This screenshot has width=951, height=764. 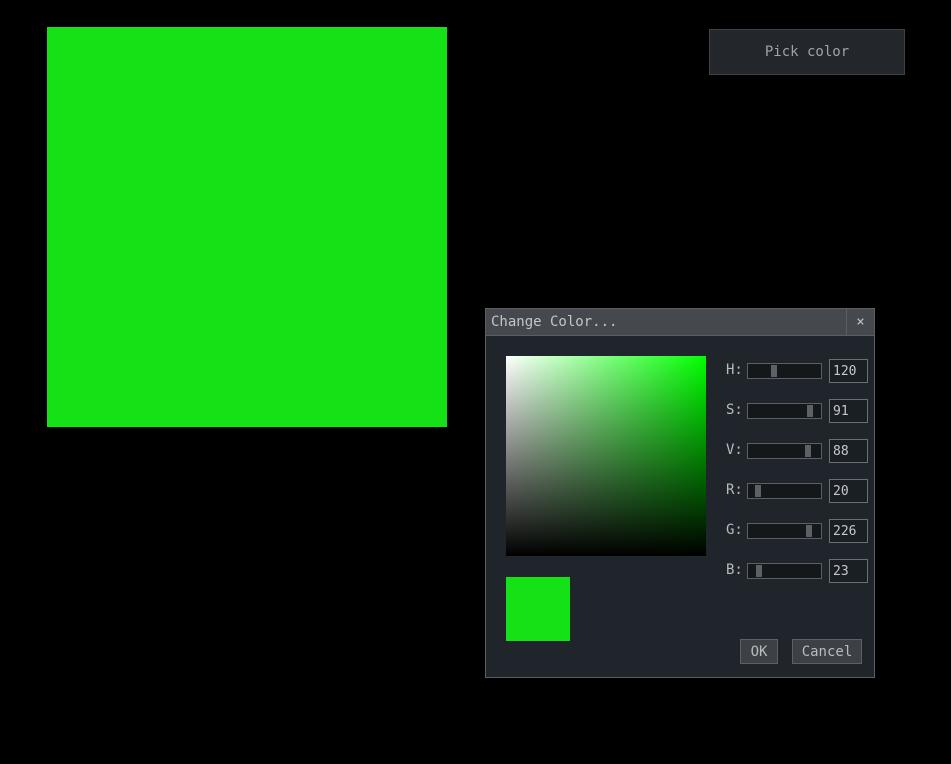 What do you see at coordinates (807, 52) in the screenshot?
I see `pick-color-button: Pick color` at bounding box center [807, 52].